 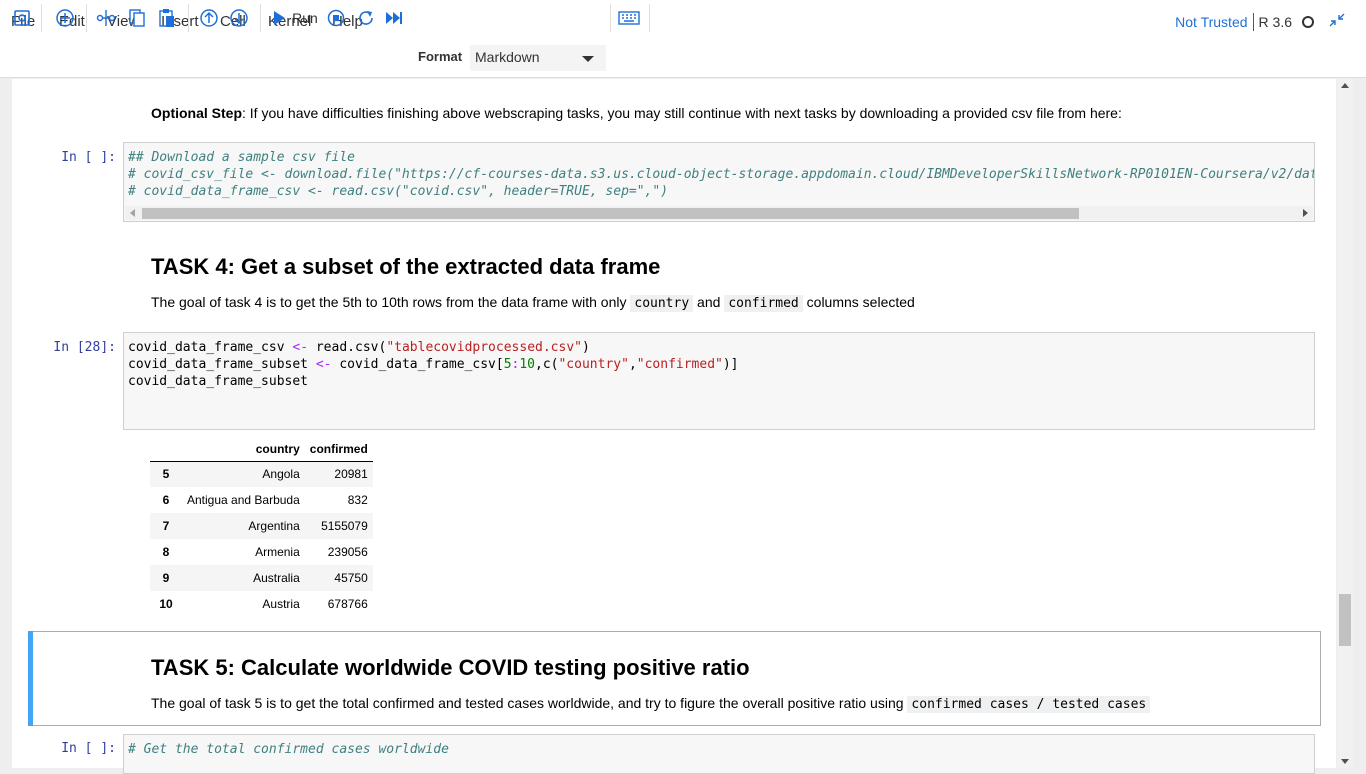 I want to click on table-header: country, so click(x=243, y=449).